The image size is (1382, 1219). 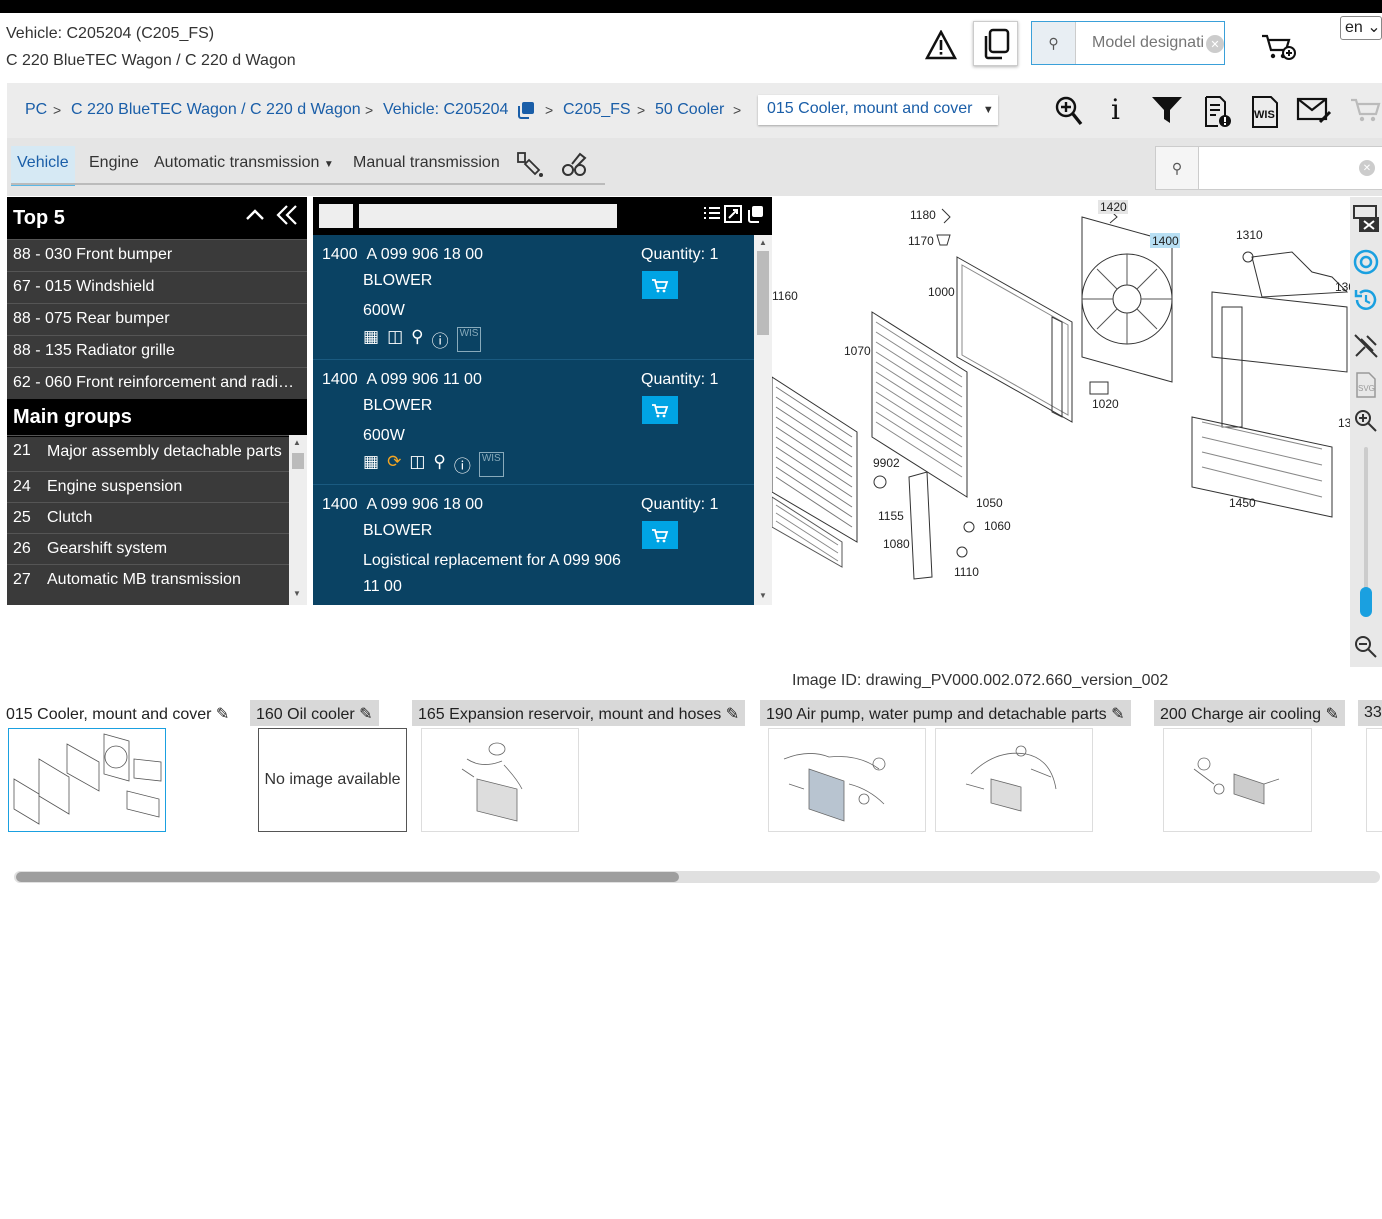 I want to click on breadcrumb-group: 50 Cooler, so click(x=689, y=110).